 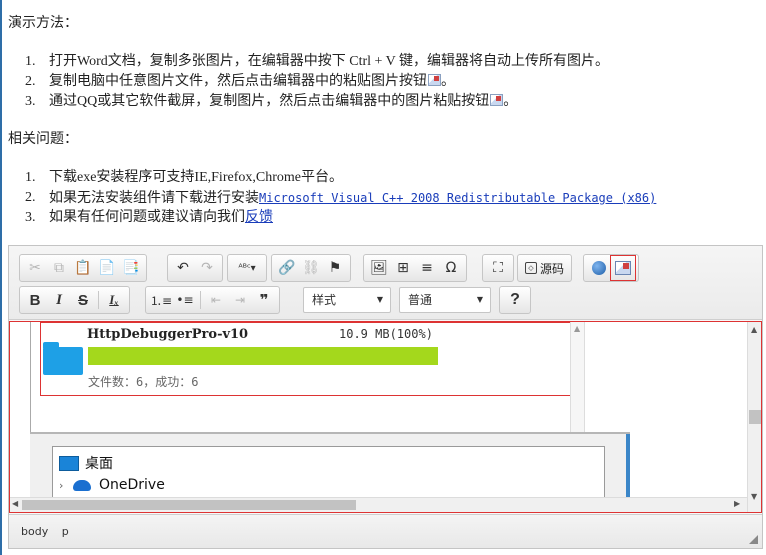 I want to click on outdent-icon: ⇤, so click(x=216, y=300).